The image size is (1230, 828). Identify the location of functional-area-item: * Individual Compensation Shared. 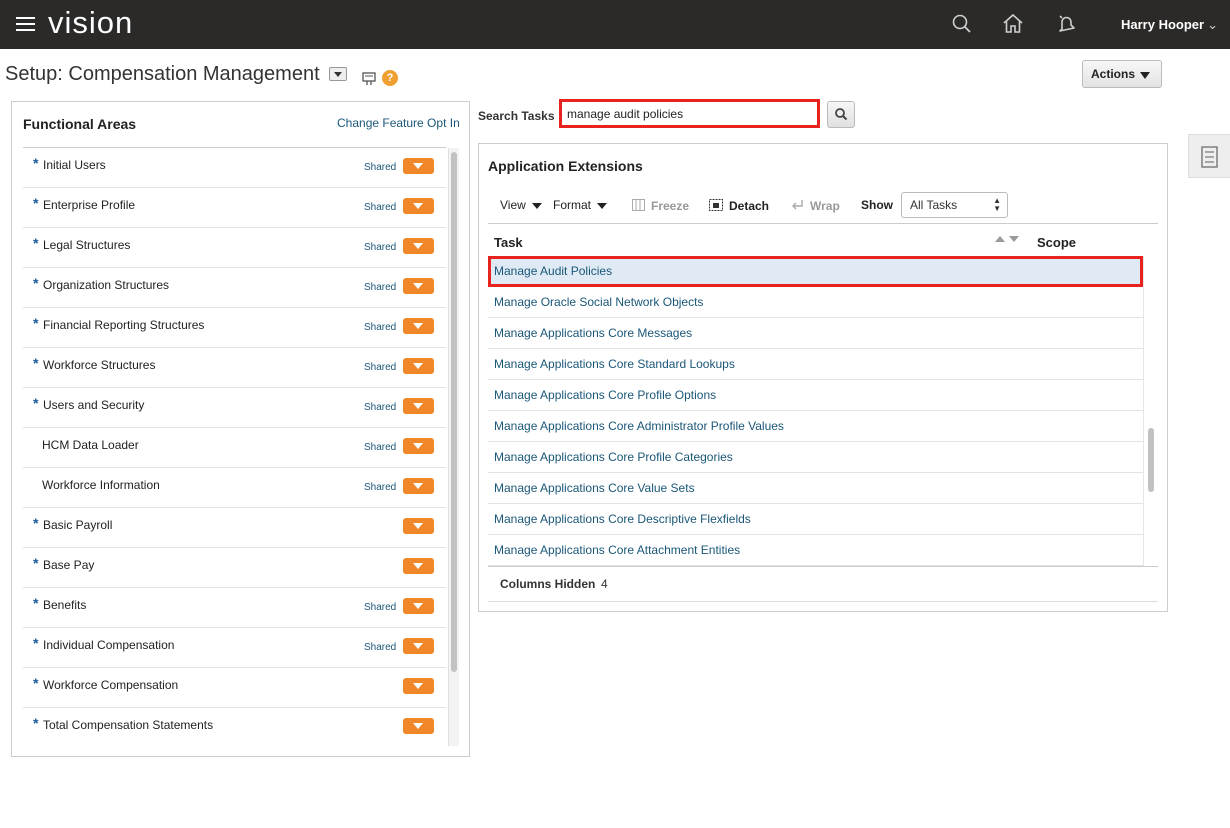
(234, 648).